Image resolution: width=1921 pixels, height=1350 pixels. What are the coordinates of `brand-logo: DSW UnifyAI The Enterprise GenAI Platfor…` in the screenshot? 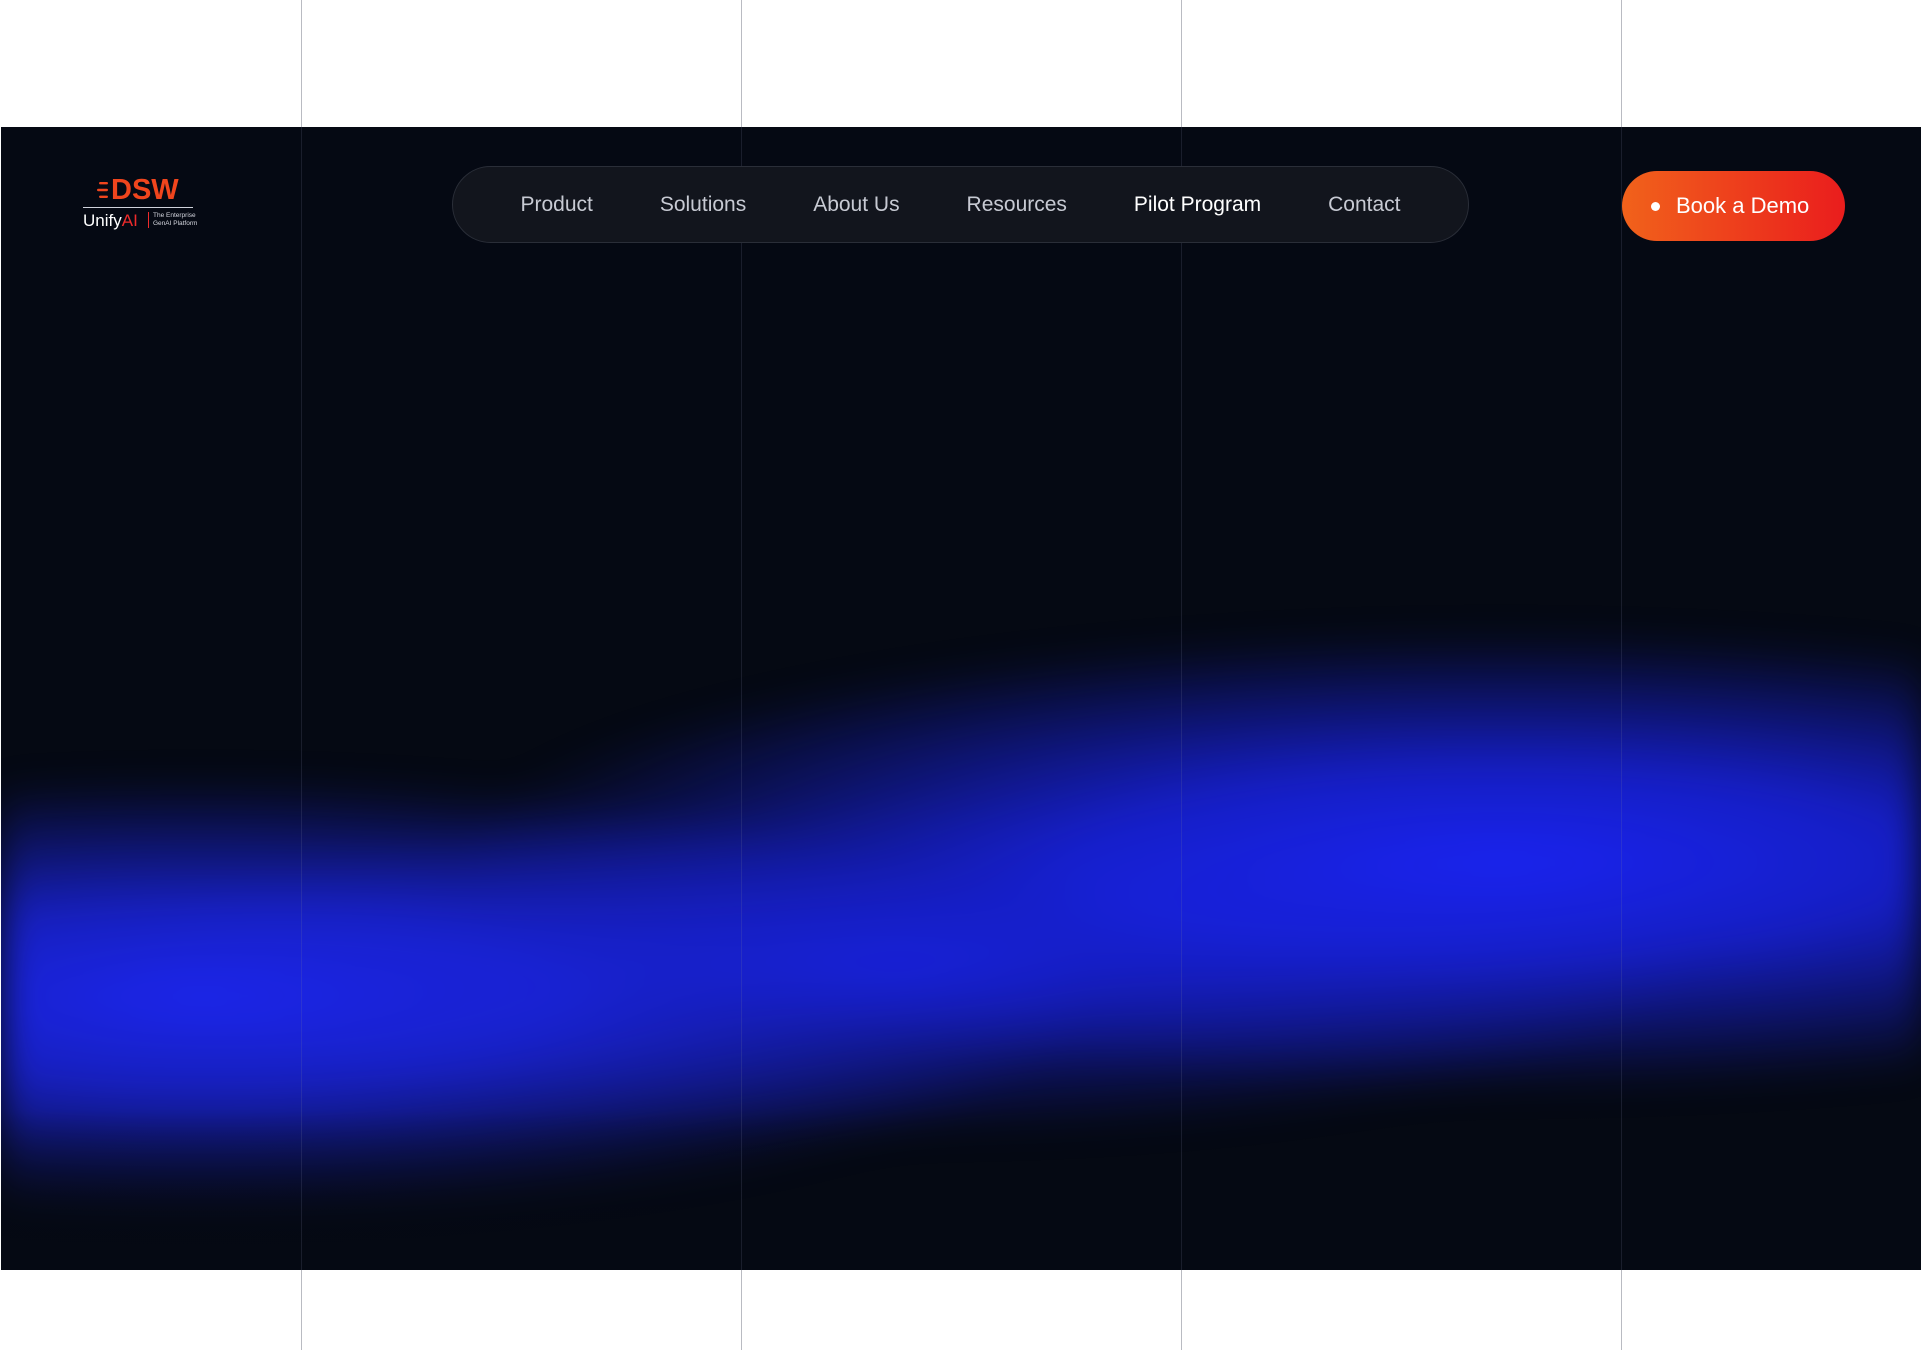 It's located at (140, 205).